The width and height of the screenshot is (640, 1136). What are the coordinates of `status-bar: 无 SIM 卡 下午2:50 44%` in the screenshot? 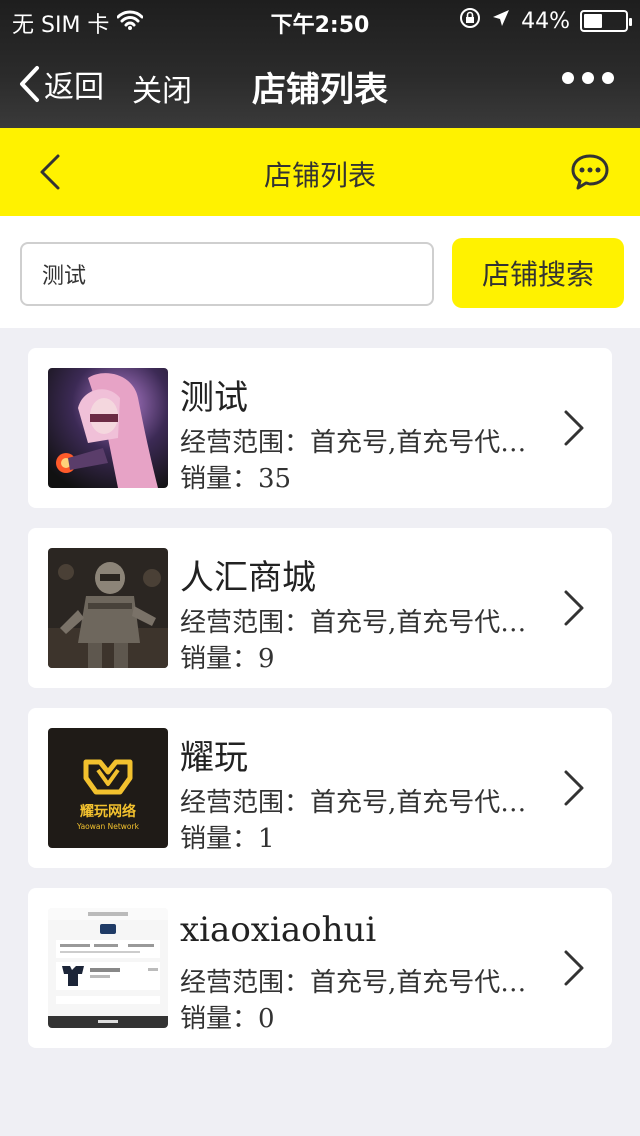 It's located at (320, 20).